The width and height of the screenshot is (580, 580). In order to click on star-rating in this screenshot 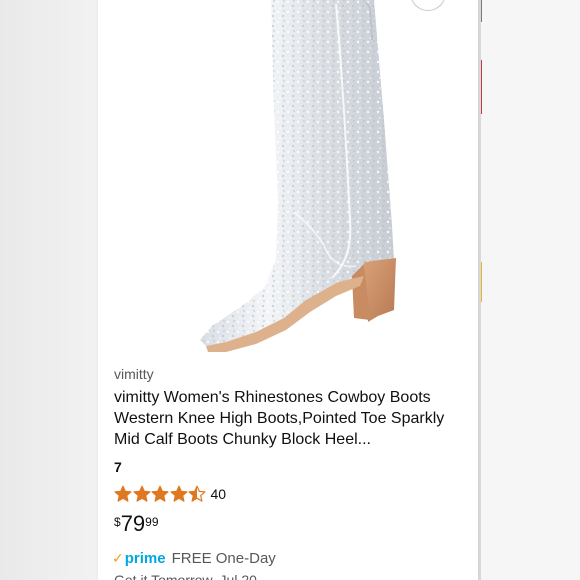, I will do `click(160, 494)`.